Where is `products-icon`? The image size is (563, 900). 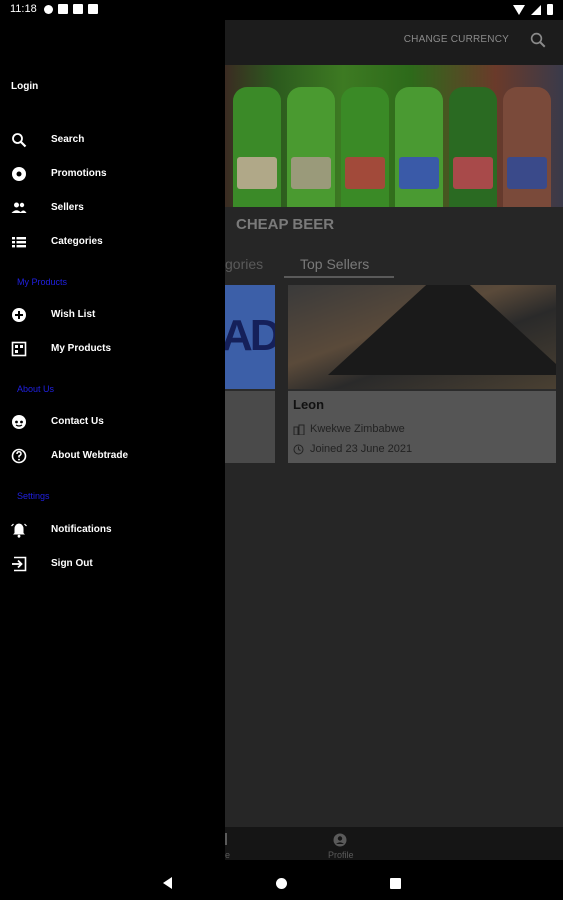
products-icon is located at coordinates (19, 349).